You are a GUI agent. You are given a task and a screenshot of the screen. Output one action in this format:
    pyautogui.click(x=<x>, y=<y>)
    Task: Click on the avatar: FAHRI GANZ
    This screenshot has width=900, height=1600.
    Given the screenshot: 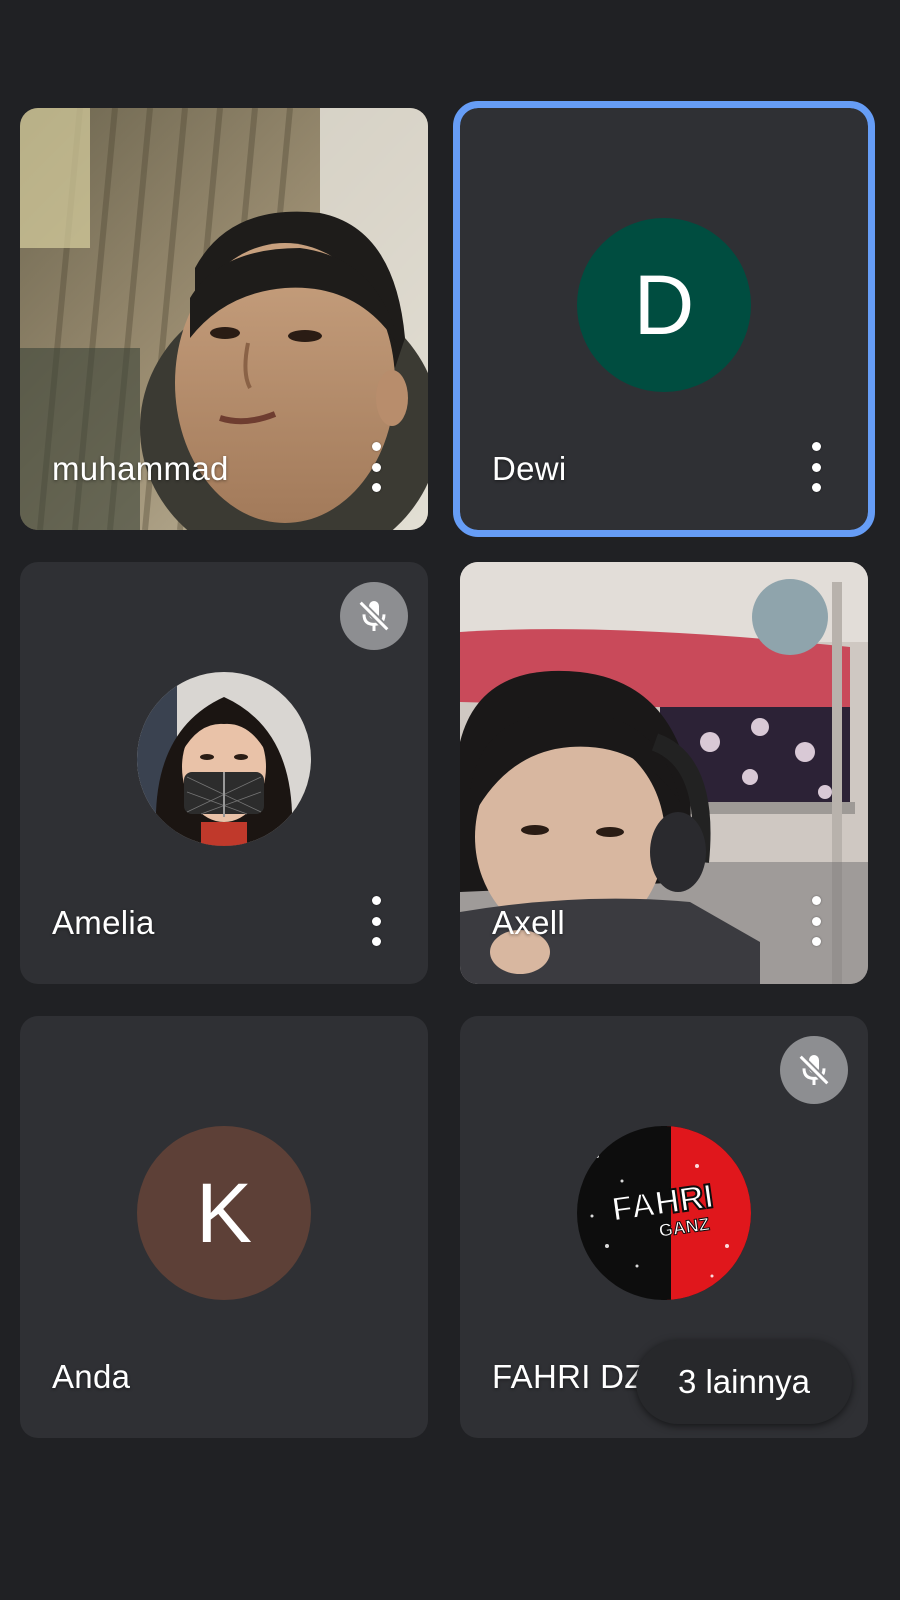 What is the action you would take?
    pyautogui.click(x=664, y=1213)
    